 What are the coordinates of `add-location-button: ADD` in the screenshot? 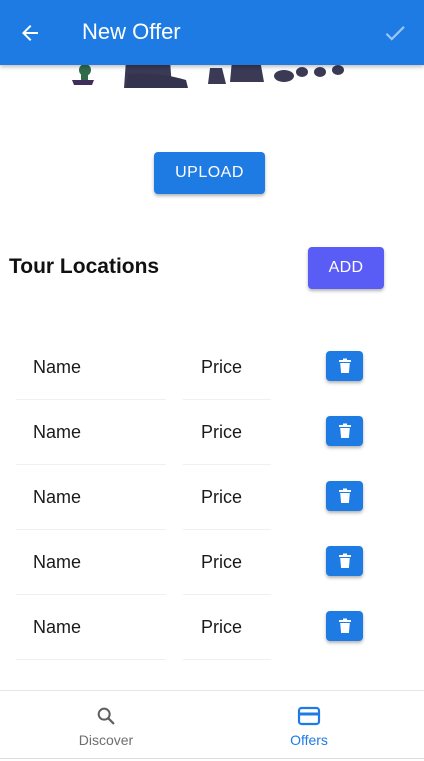 It's located at (346, 268).